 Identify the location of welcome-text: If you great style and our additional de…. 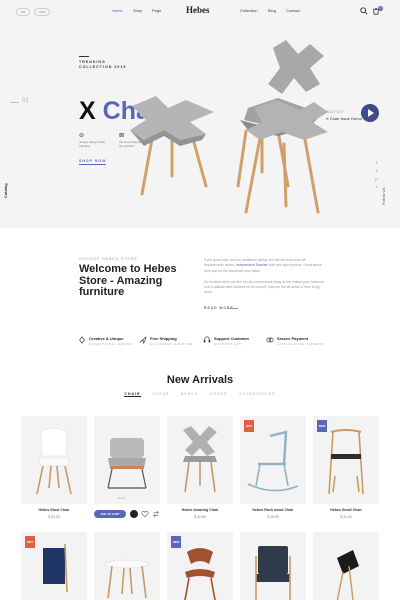
(264, 277).